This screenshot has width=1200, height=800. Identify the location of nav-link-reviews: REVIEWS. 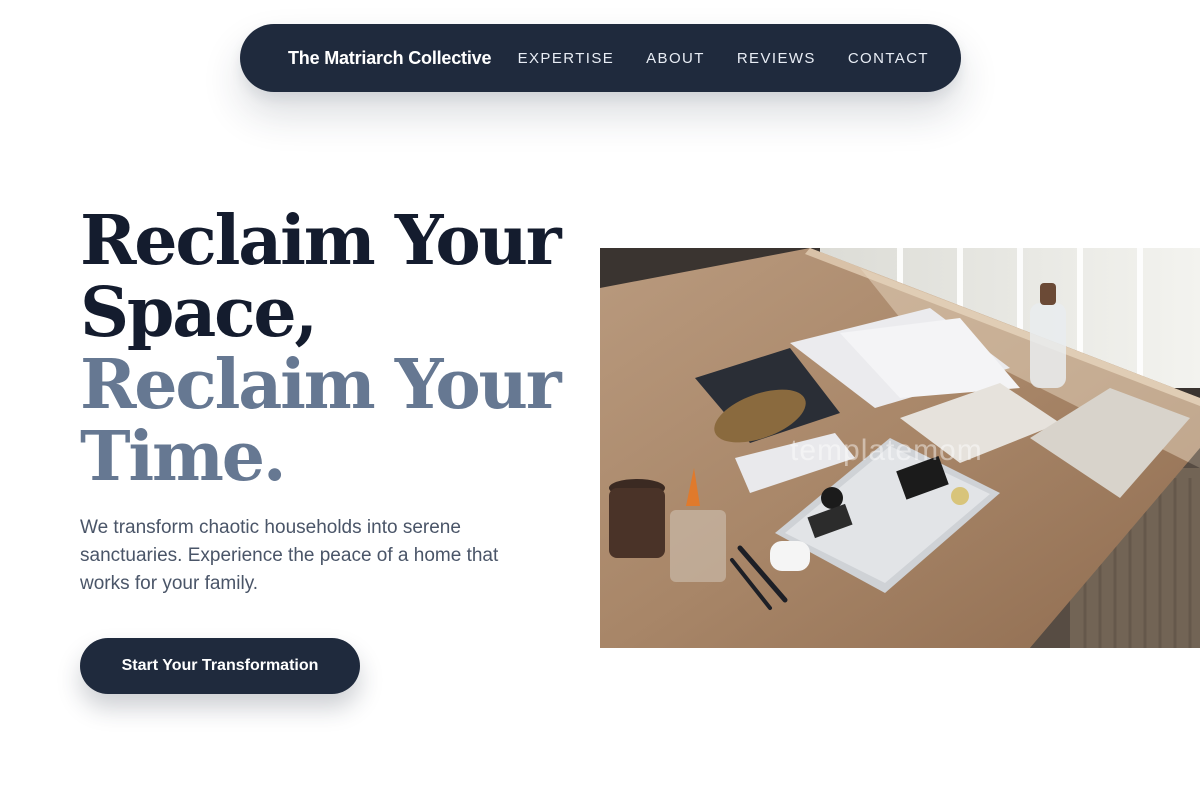
(776, 58).